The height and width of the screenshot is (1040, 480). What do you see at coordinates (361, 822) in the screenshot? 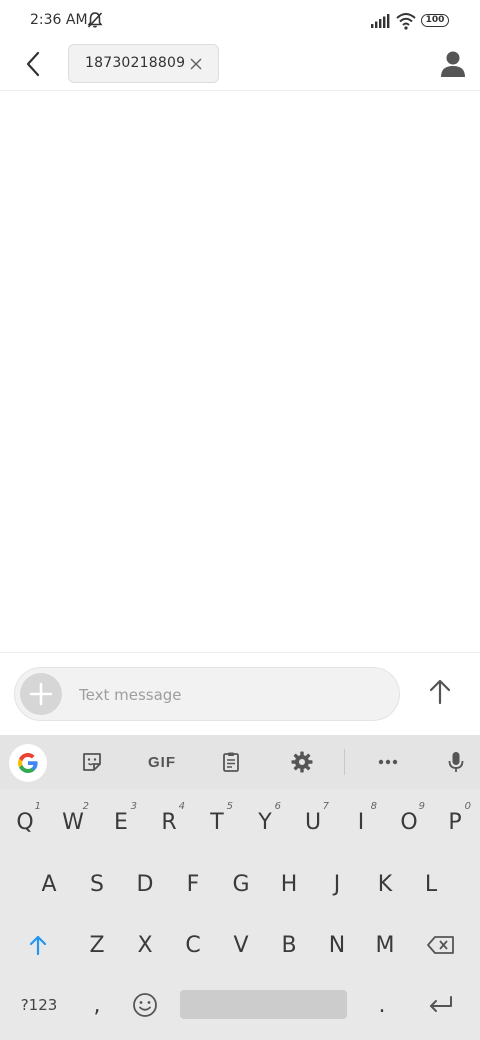
I see `key-i: I8` at bounding box center [361, 822].